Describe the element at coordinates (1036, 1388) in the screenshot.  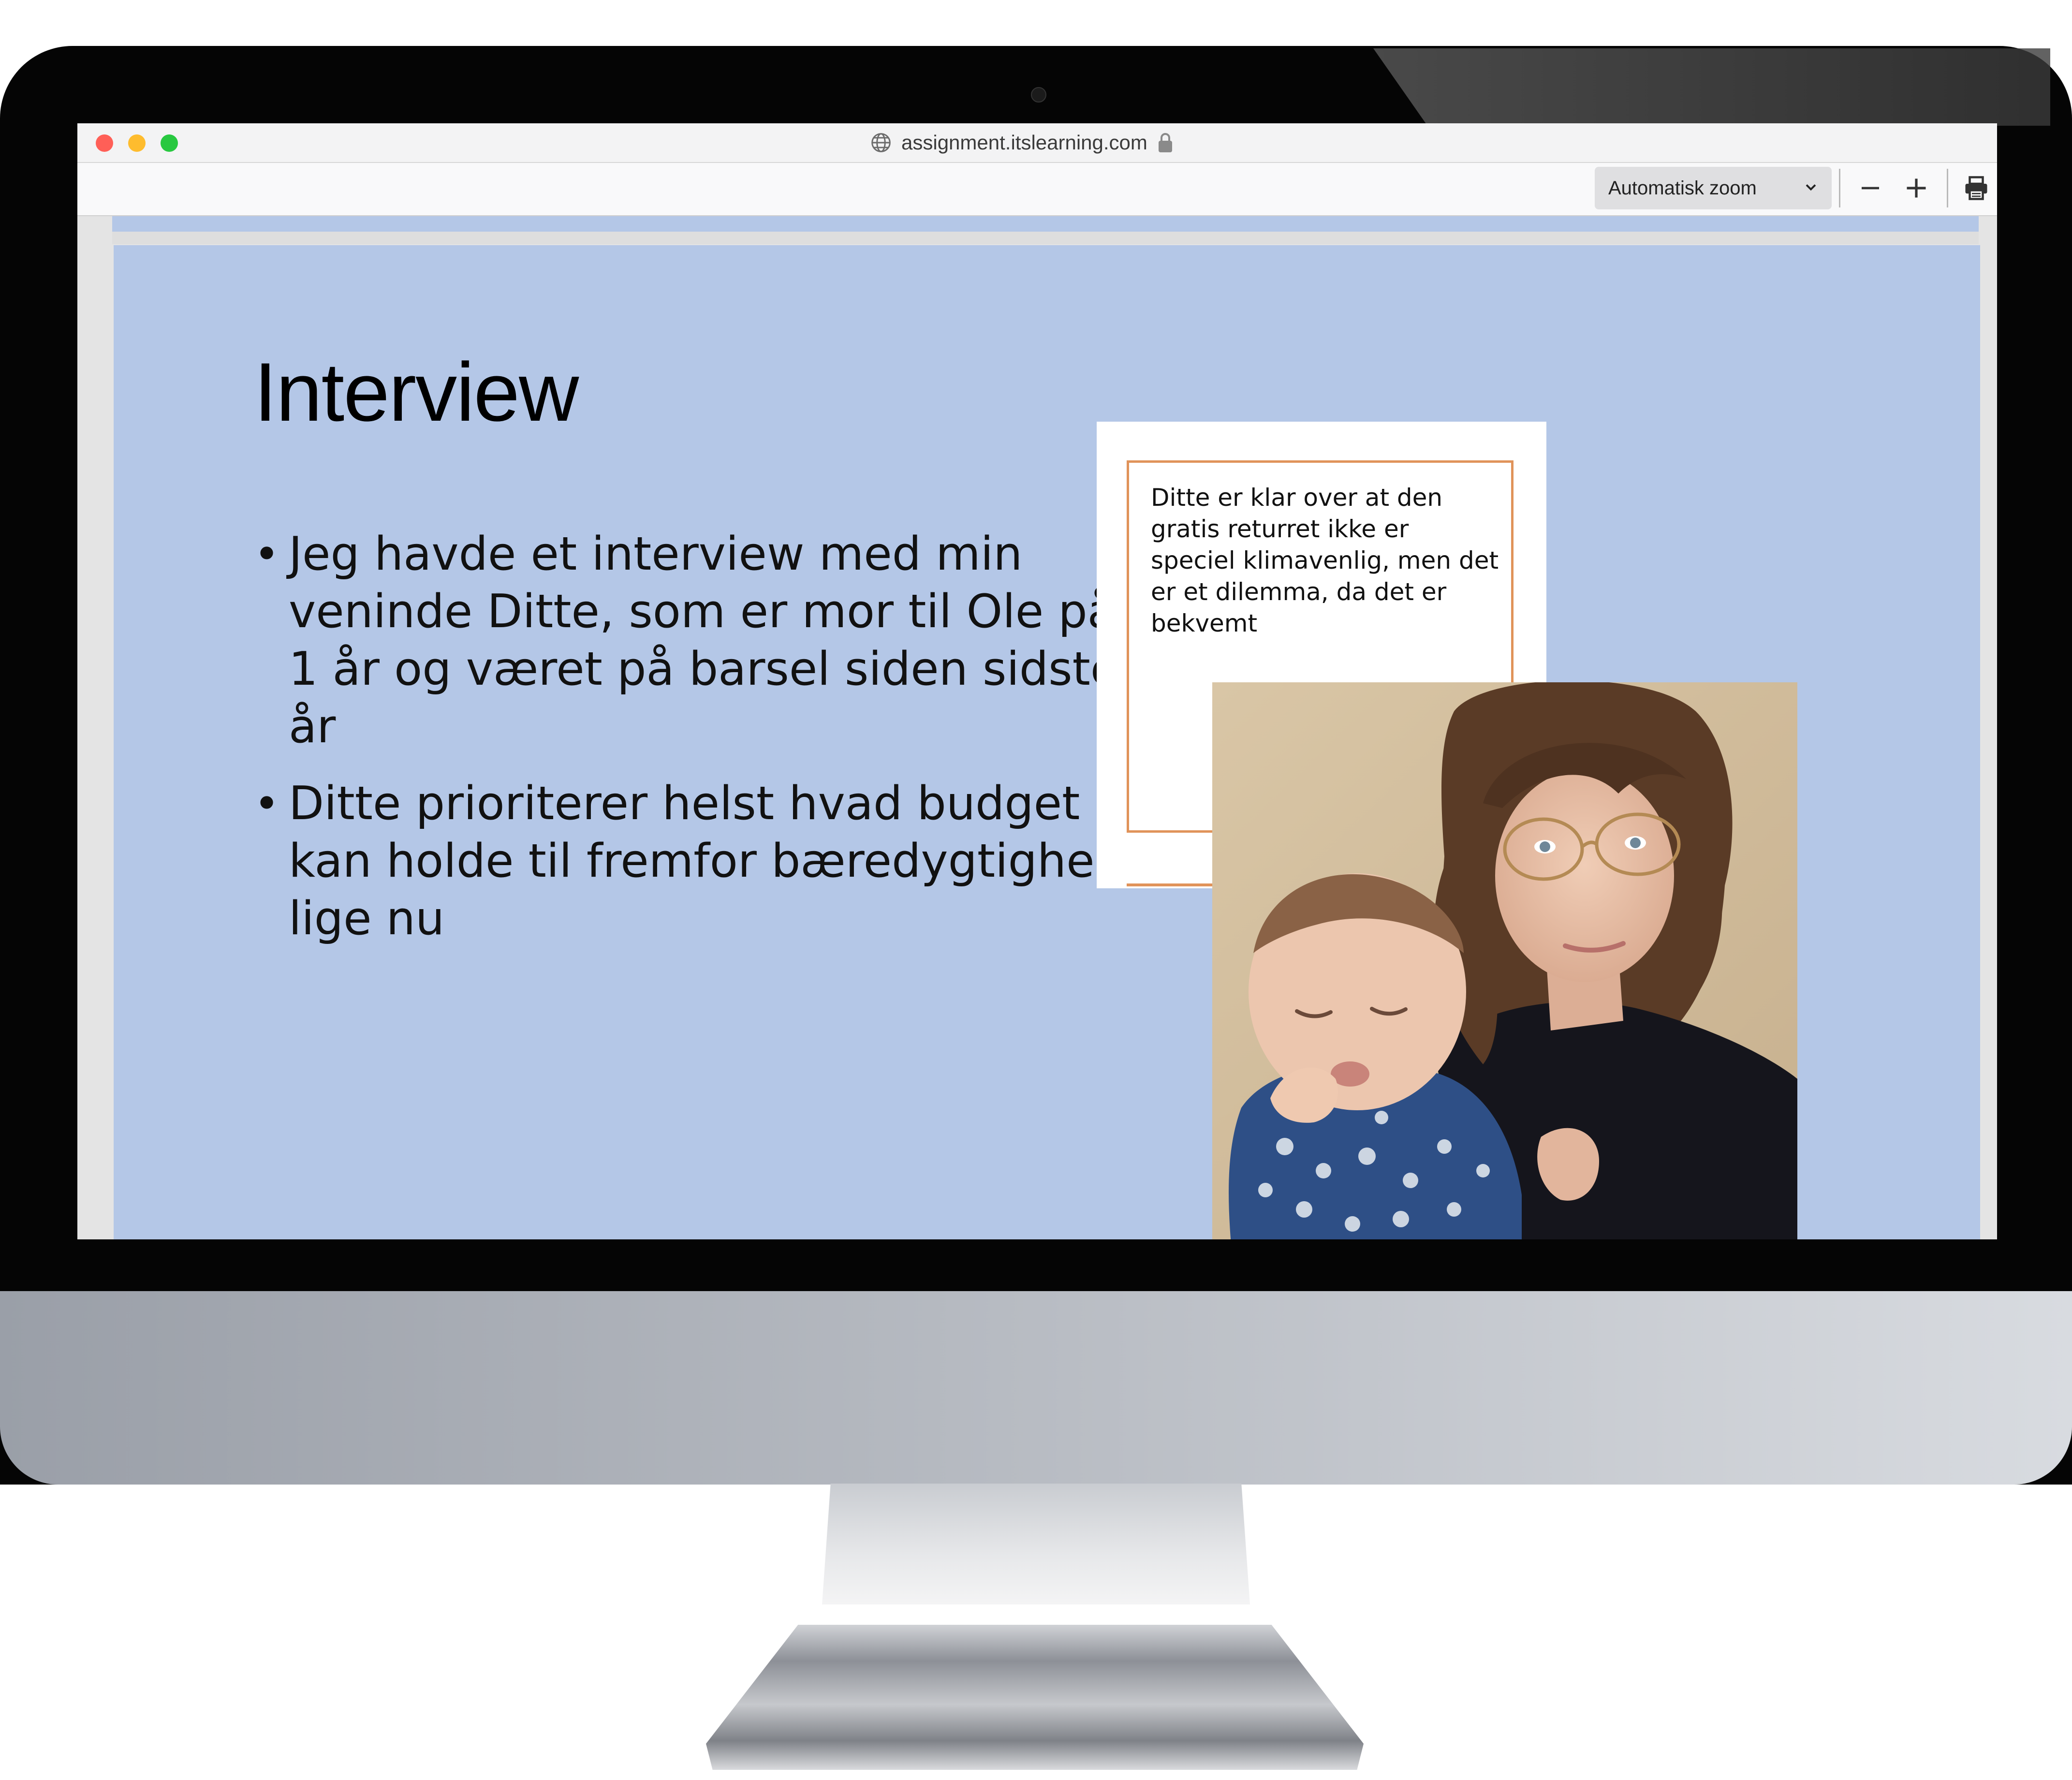
I see `monitor-chin` at that location.